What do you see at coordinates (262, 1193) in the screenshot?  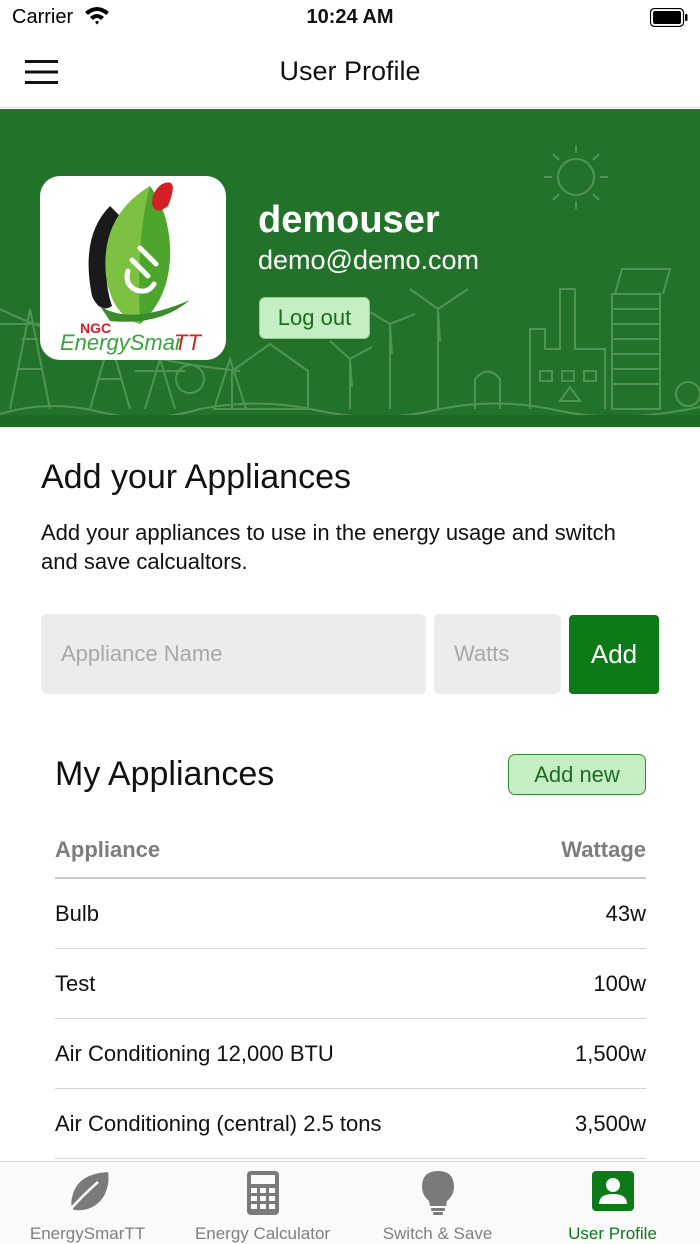 I see `calculator-icon` at bounding box center [262, 1193].